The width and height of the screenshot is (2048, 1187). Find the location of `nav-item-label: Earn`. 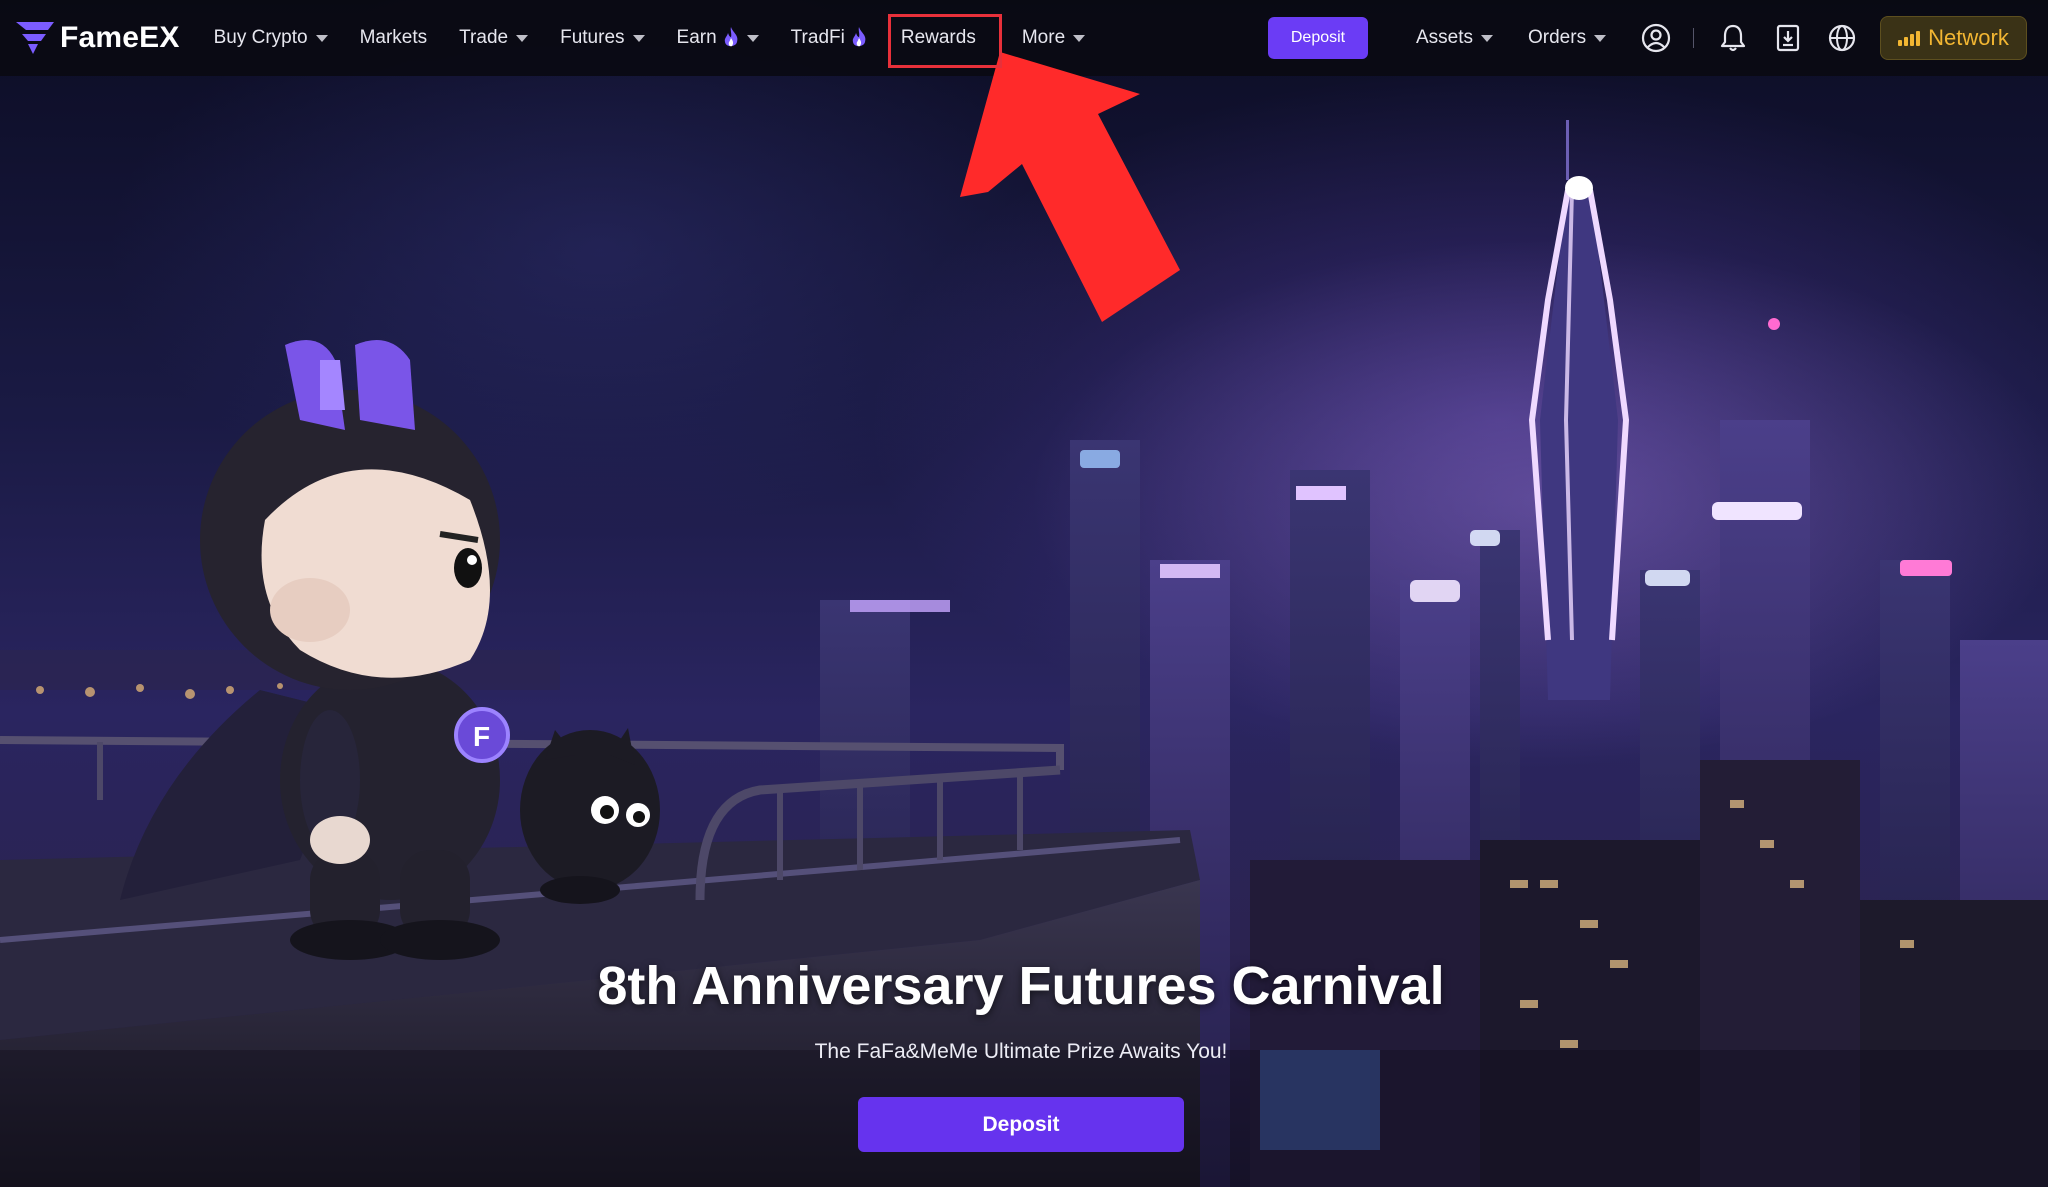

nav-item-label: Earn is located at coordinates (696, 37).